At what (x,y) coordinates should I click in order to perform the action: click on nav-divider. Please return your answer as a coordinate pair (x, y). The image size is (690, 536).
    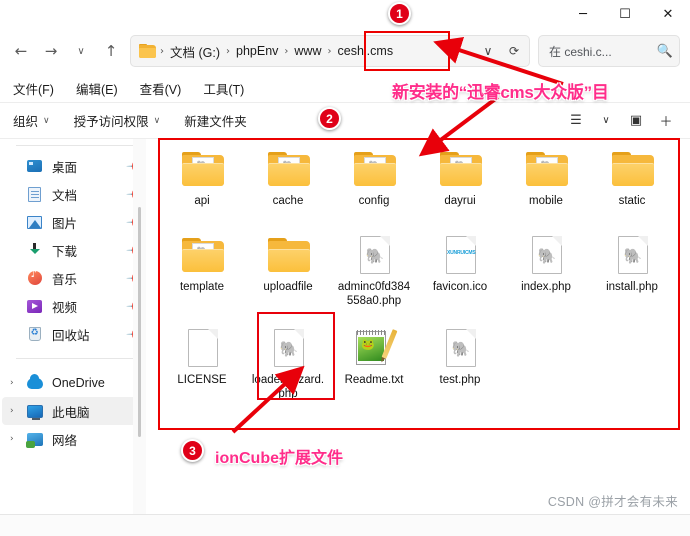
    Looking at the image, I should click on (77, 145).